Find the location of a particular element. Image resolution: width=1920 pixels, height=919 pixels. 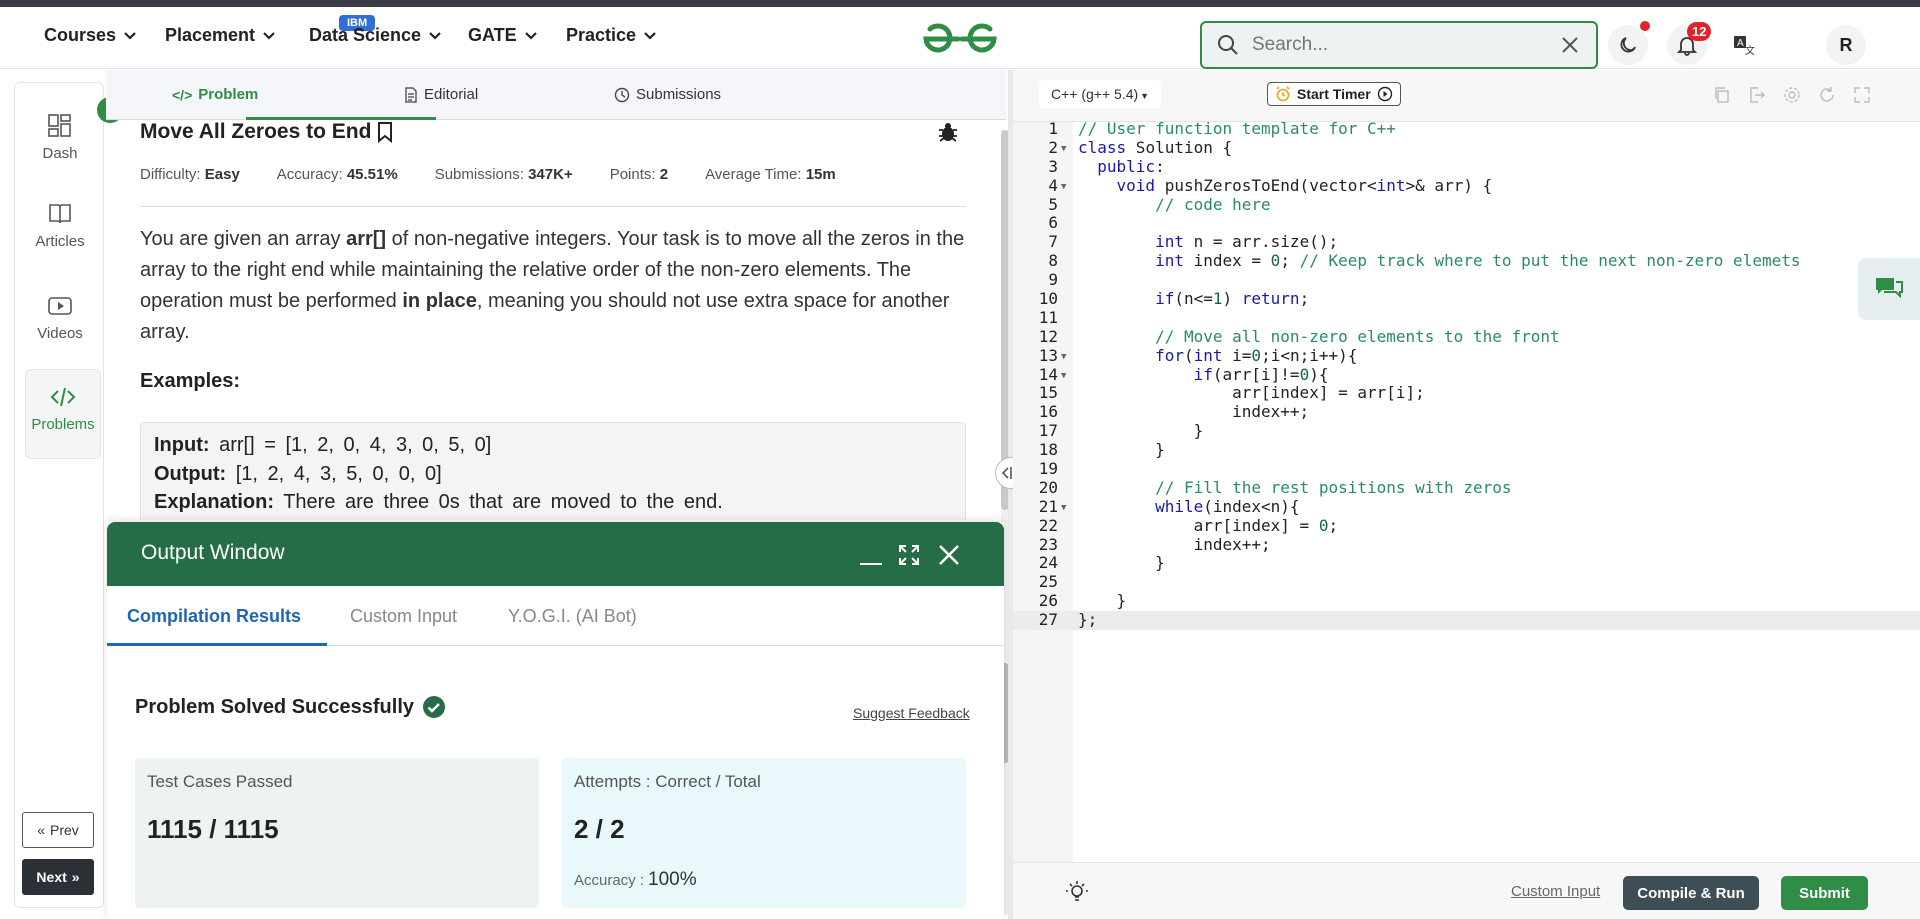

line-number: 25 is located at coordinates (1048, 582).